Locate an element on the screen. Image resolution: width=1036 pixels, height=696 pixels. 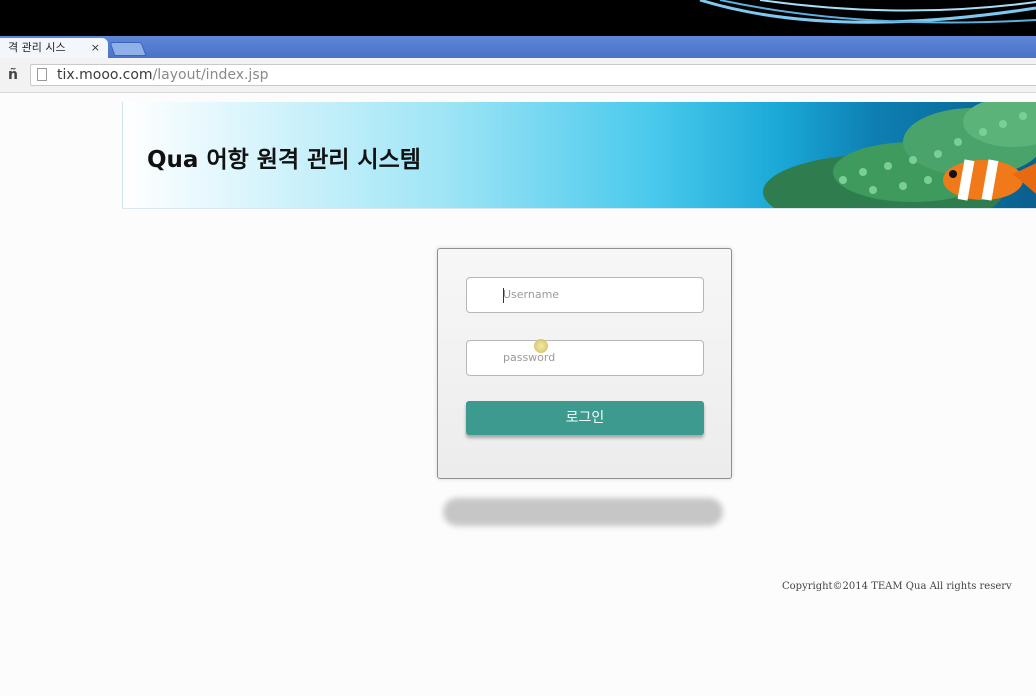
banner-title: Qua 어항 원격 관리 시스템 is located at coordinates (284, 160).